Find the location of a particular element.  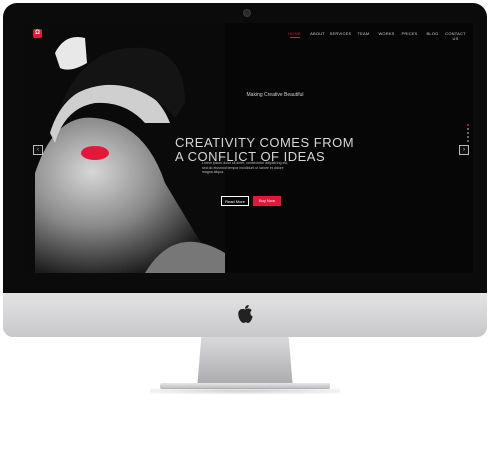

camera-icon is located at coordinates (247, 13).